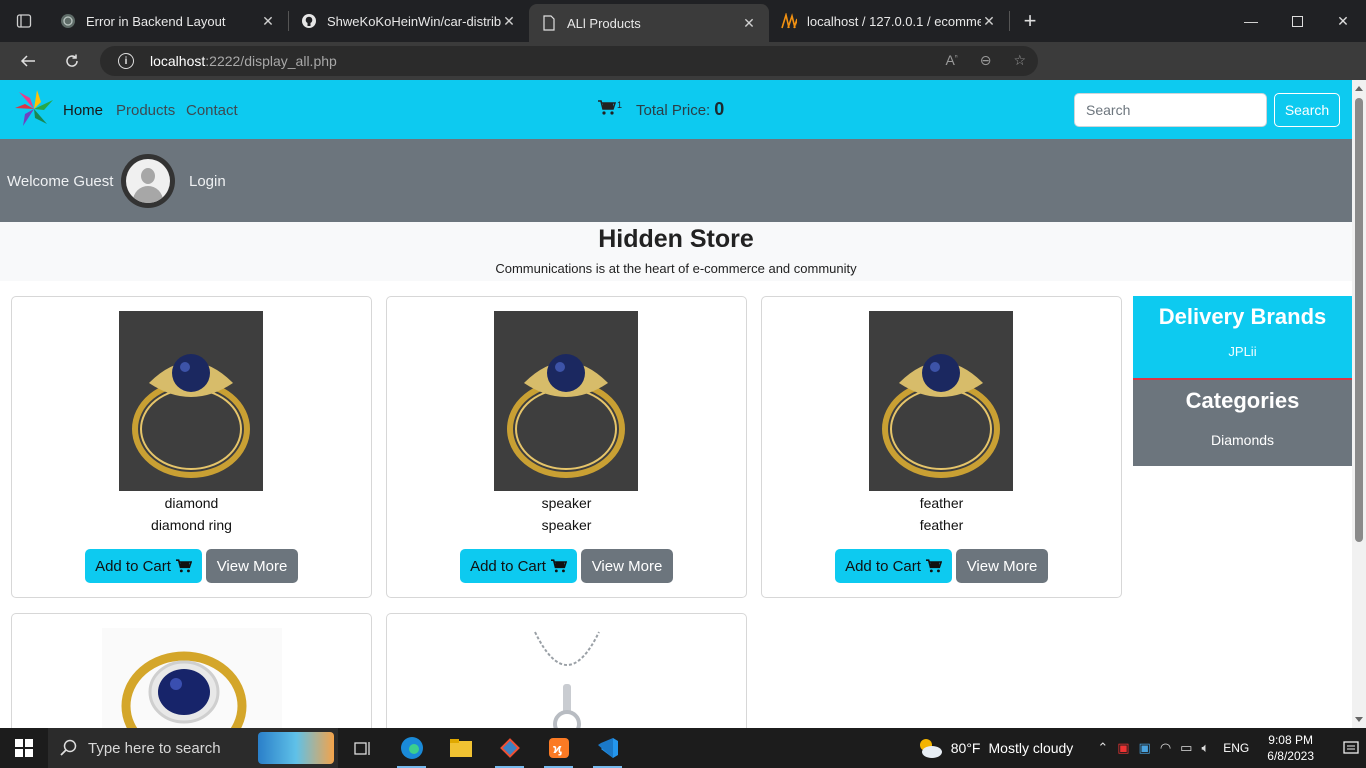  Describe the element at coordinates (126, 61) in the screenshot. I see `site-info-icon: i` at that location.